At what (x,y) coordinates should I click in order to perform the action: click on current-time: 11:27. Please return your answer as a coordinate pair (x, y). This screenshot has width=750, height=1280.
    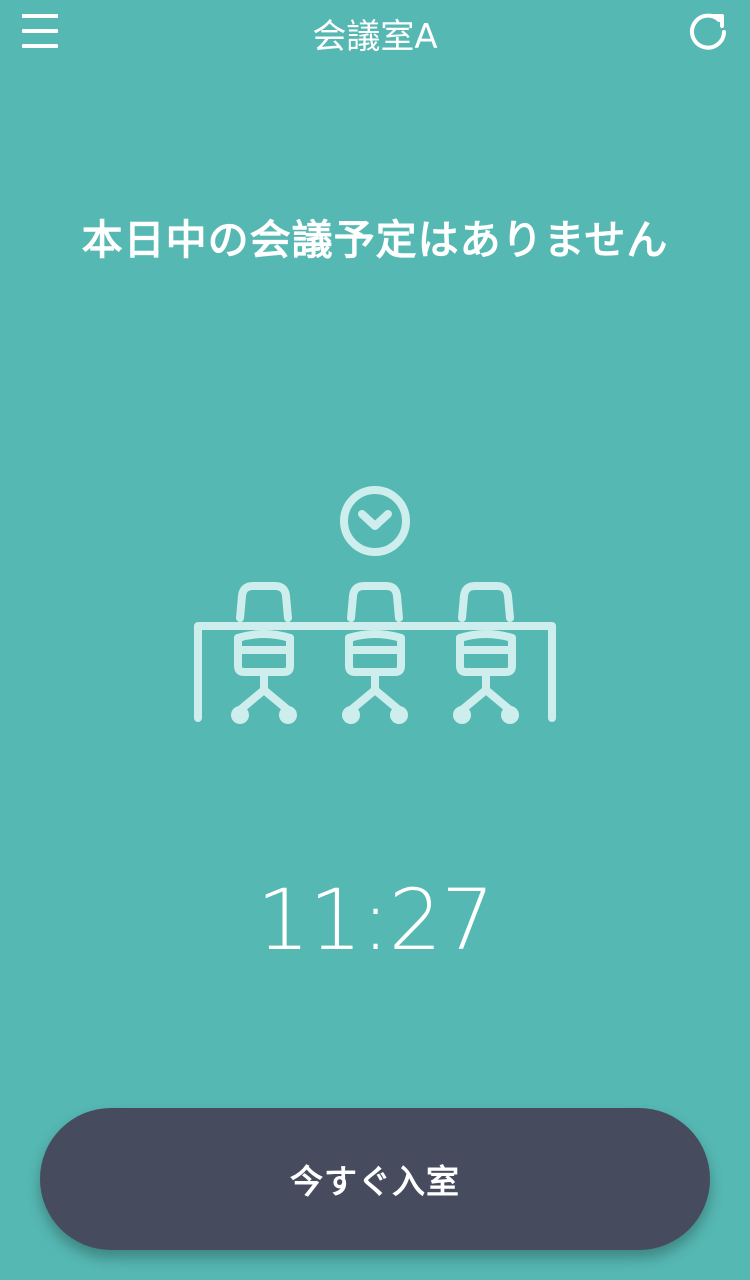
    Looking at the image, I should click on (375, 920).